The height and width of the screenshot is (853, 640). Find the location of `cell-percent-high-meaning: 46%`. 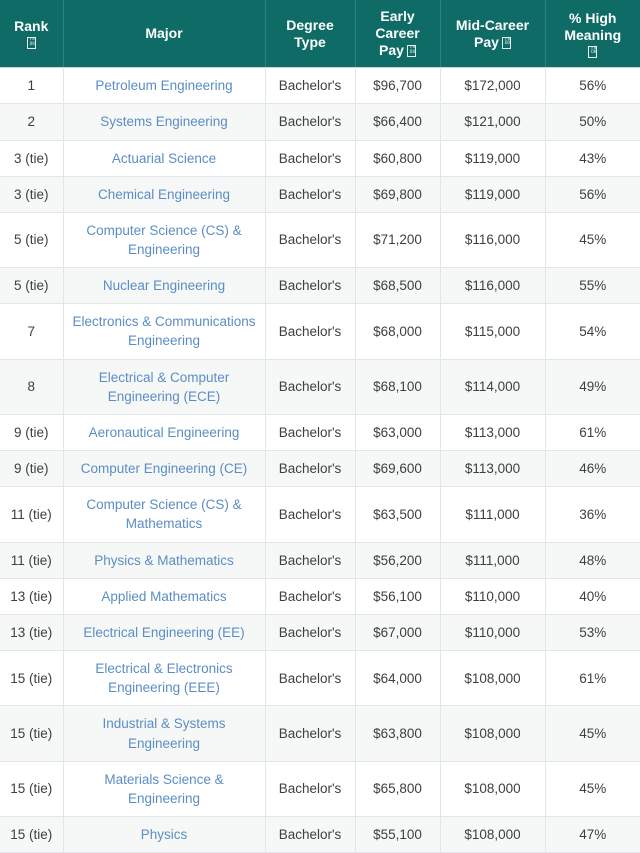

cell-percent-high-meaning: 46% is located at coordinates (592, 469).